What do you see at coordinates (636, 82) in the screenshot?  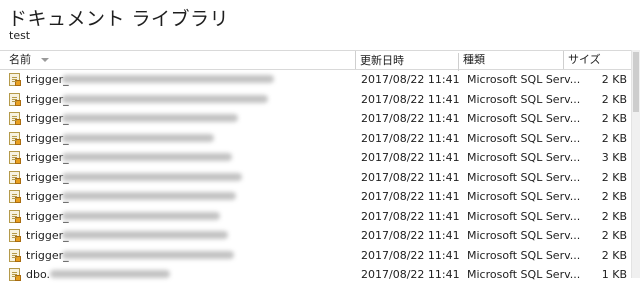 I see `scrollbar-thumb` at bounding box center [636, 82].